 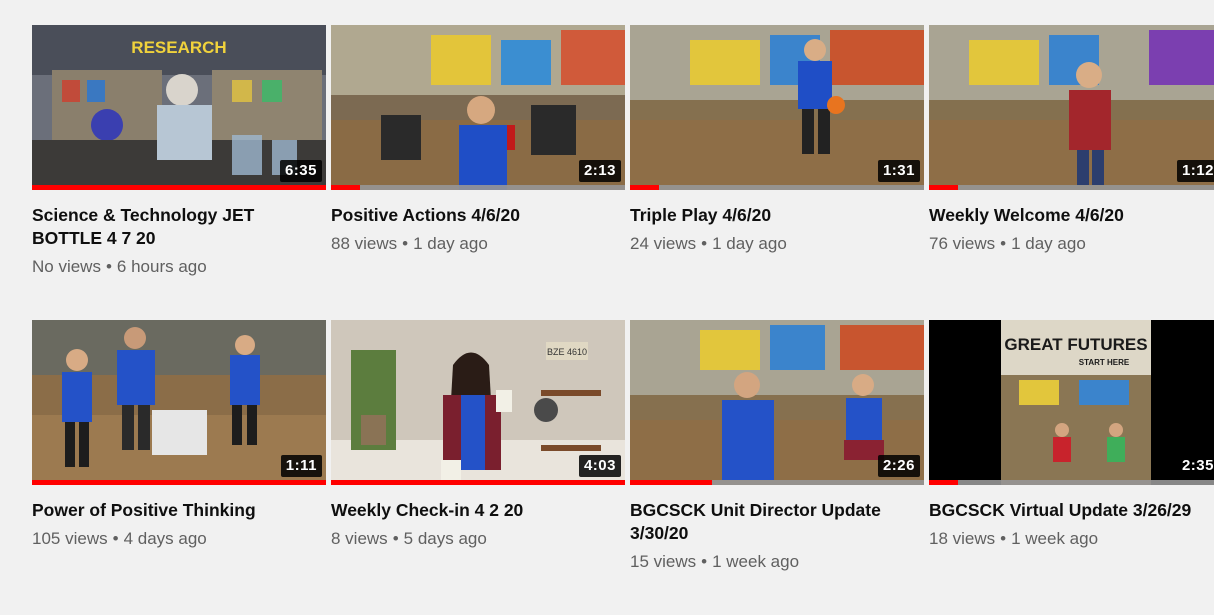 What do you see at coordinates (1069, 510) in the screenshot?
I see `video-title: BGCSCK Virtual Update 3/26/29` at bounding box center [1069, 510].